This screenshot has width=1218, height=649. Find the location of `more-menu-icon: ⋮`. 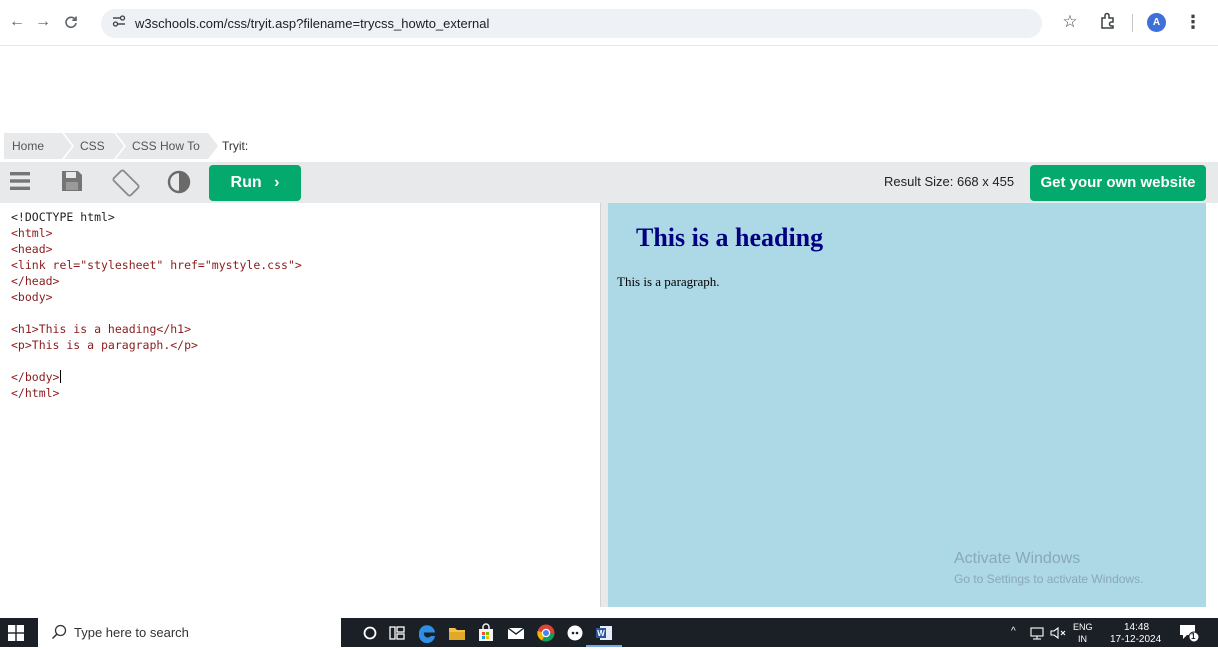

more-menu-icon: ⋮ is located at coordinates (1193, 22).